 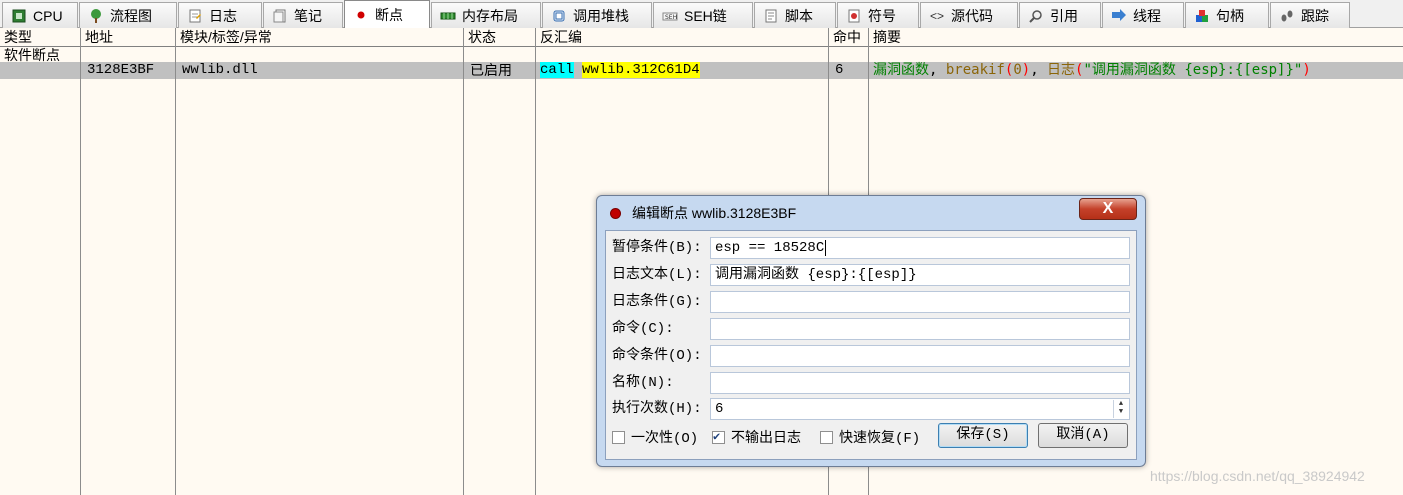 What do you see at coordinates (1121, 412) in the screenshot?
I see `spin-down-icon: ▼` at bounding box center [1121, 412].